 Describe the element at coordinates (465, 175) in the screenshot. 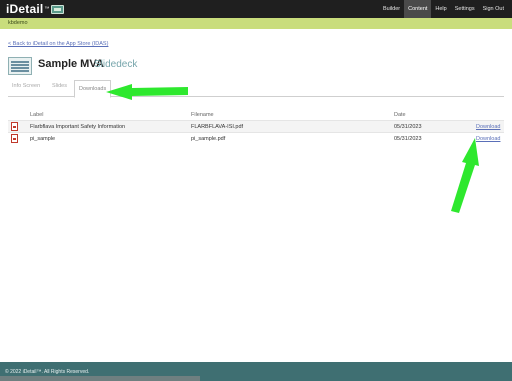

I see `arrow-to-download-link` at that location.